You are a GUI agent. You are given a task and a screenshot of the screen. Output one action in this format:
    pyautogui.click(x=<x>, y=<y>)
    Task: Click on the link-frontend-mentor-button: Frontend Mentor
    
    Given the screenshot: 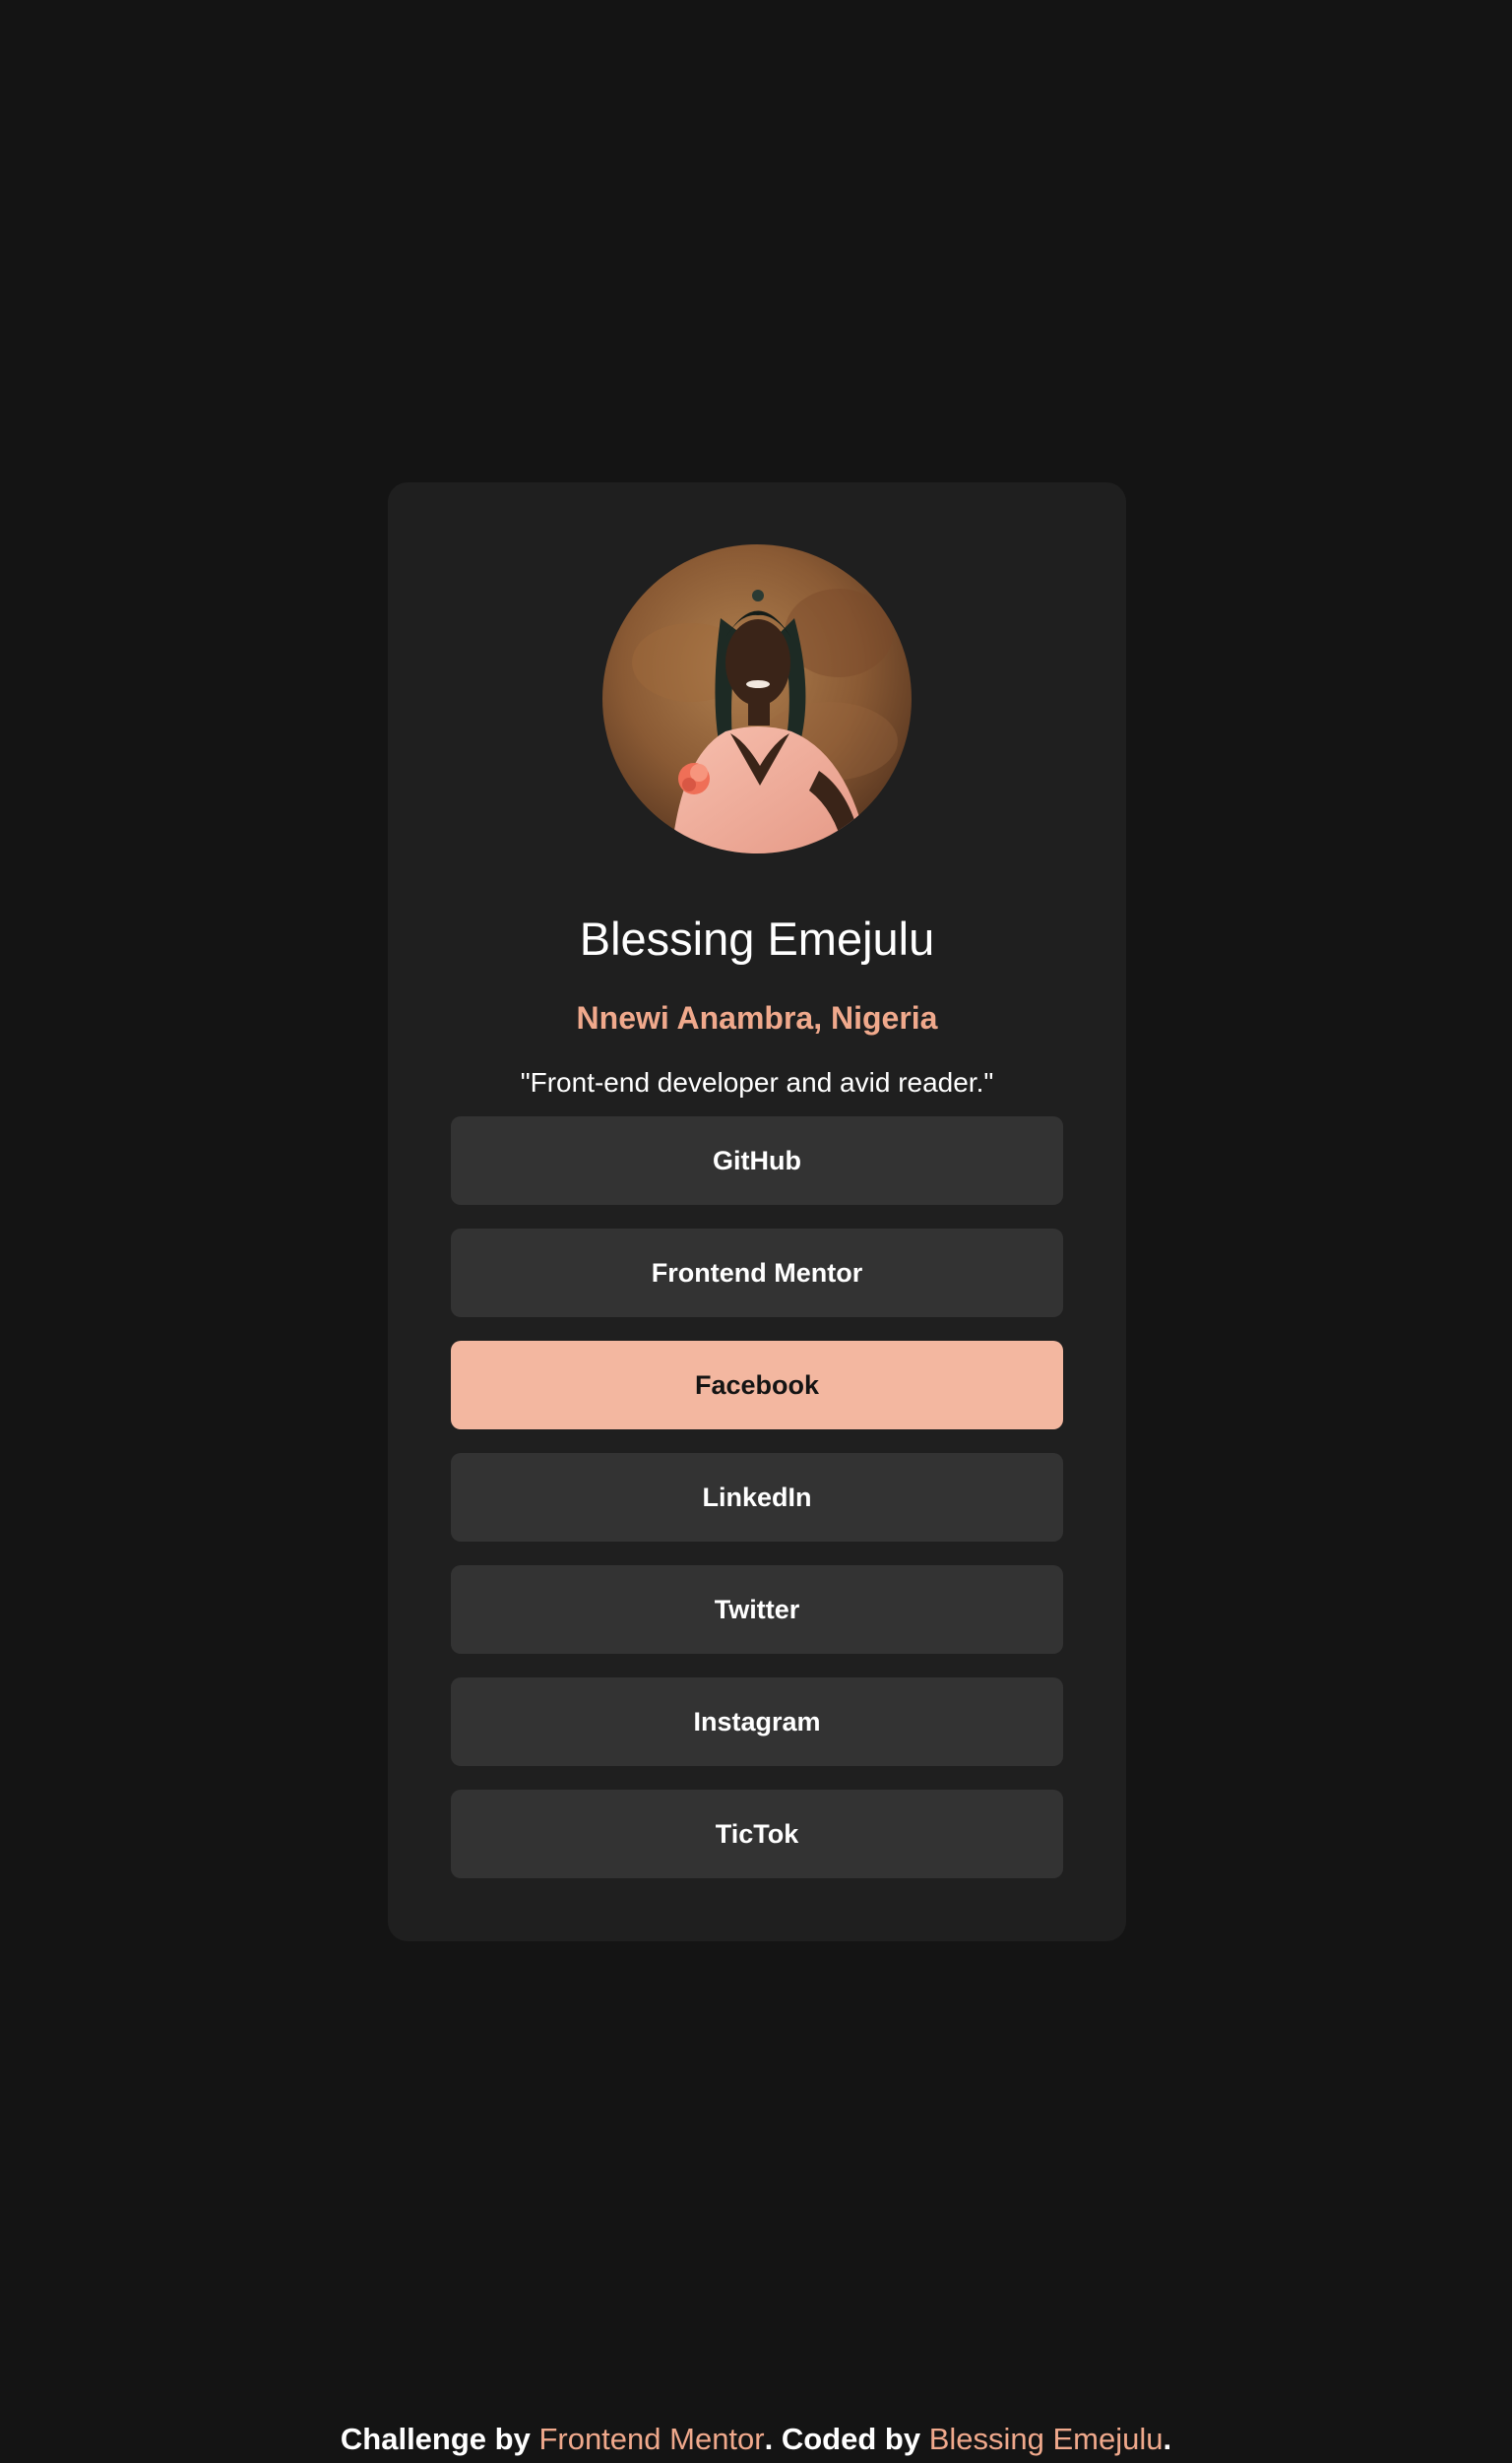 What is the action you would take?
    pyautogui.click(x=757, y=1273)
    